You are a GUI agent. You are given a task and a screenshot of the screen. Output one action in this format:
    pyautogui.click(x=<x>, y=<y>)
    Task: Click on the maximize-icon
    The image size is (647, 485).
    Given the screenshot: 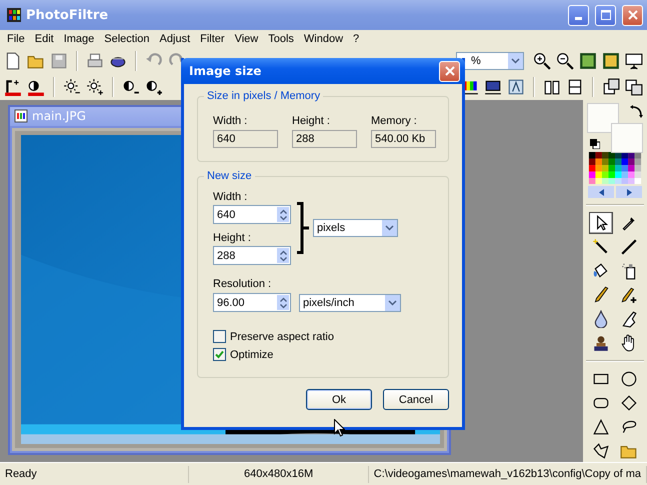 What is the action you would take?
    pyautogui.click(x=605, y=15)
    